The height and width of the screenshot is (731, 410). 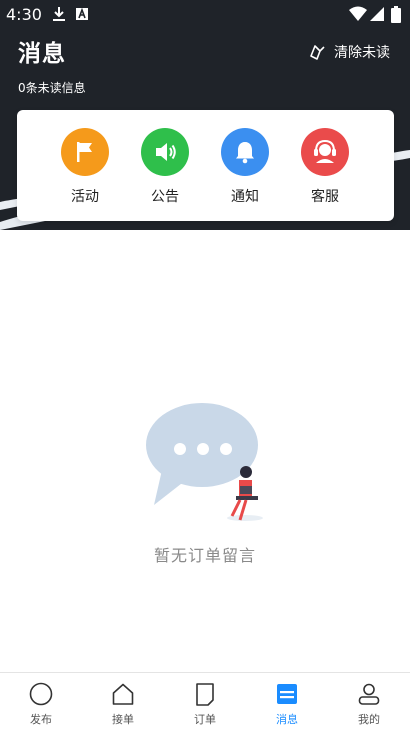 What do you see at coordinates (369, 719) in the screenshot?
I see `nav-label: 我的` at bounding box center [369, 719].